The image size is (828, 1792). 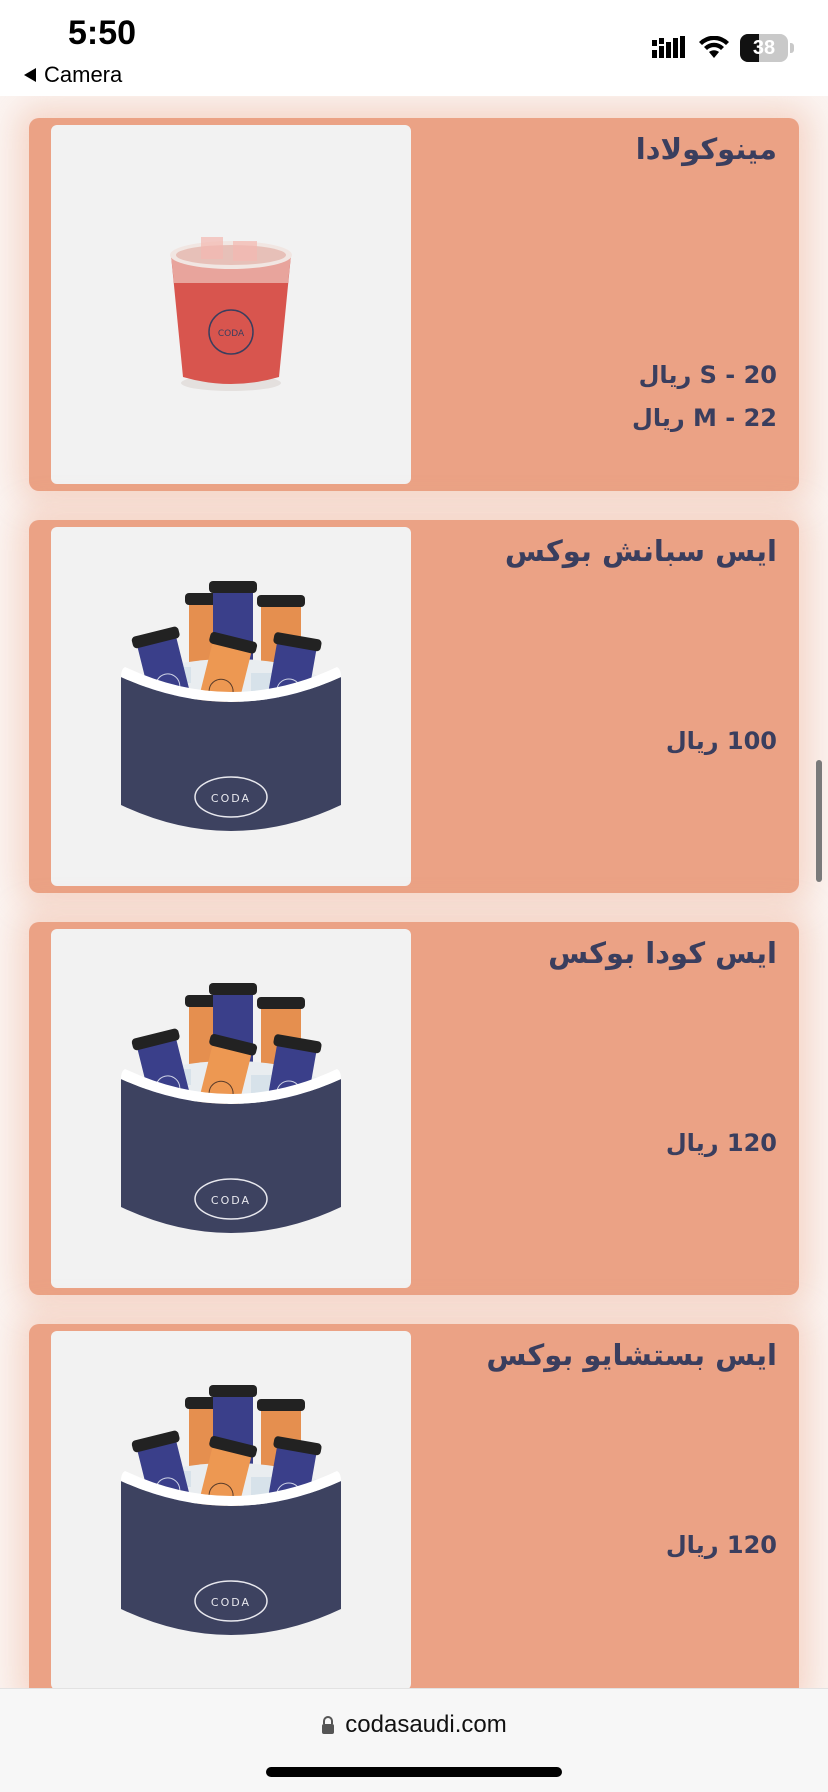 I want to click on browser-bottom-bar: codasaudi.com, so click(x=414, y=1740).